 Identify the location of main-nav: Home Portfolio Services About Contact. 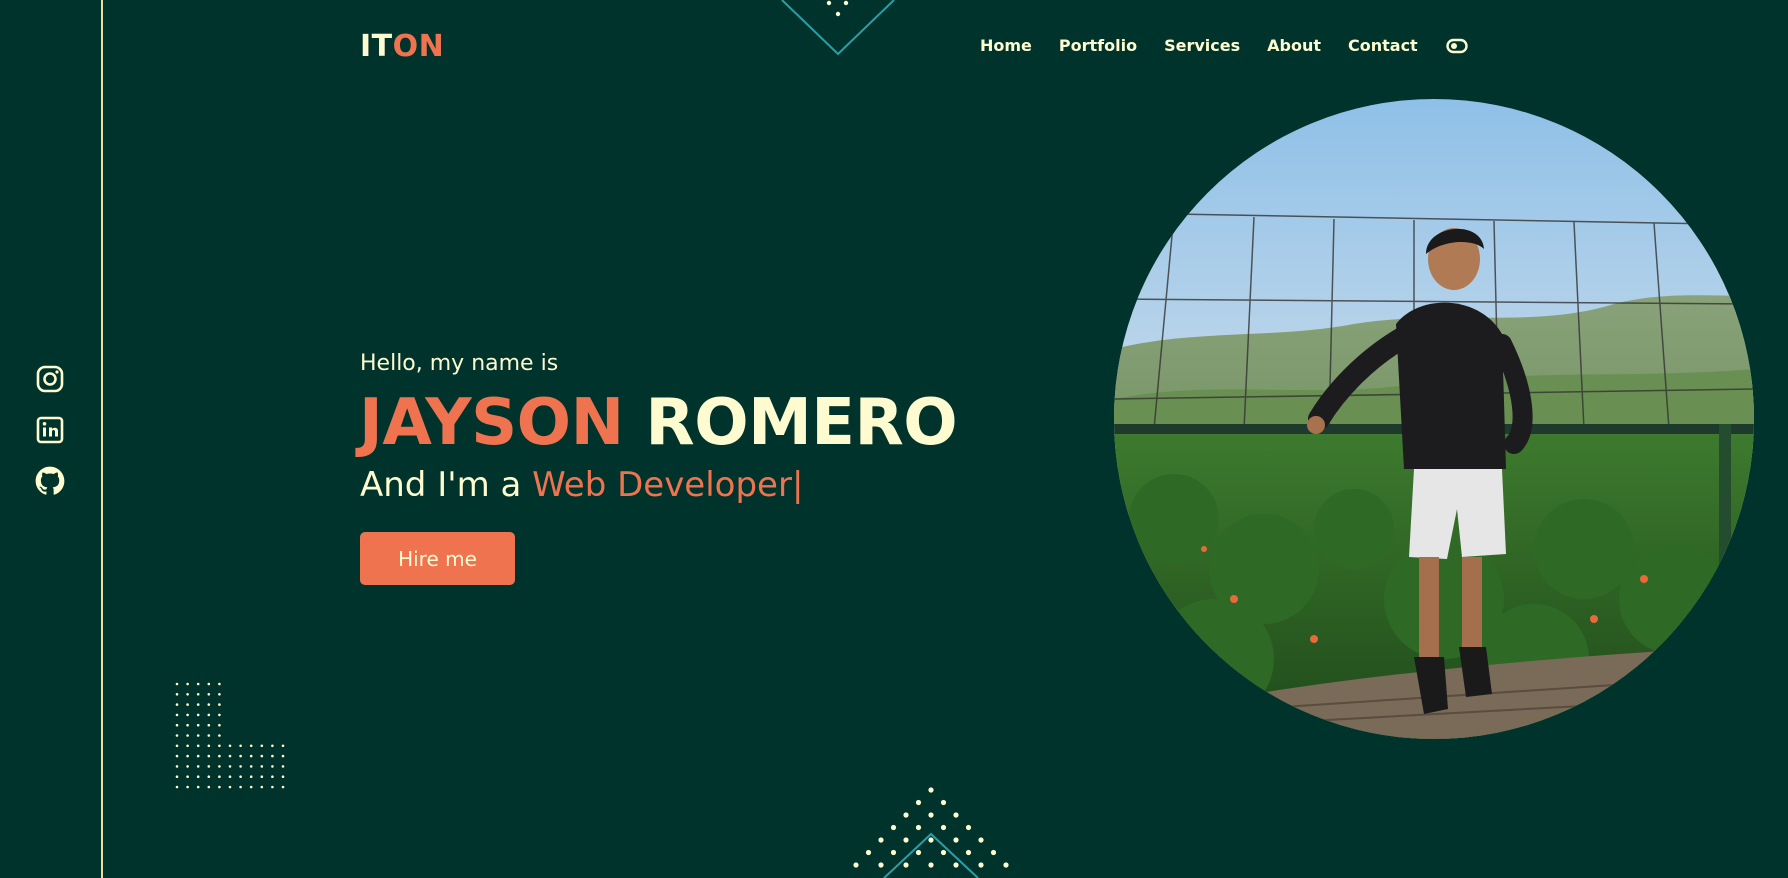
(1224, 45).